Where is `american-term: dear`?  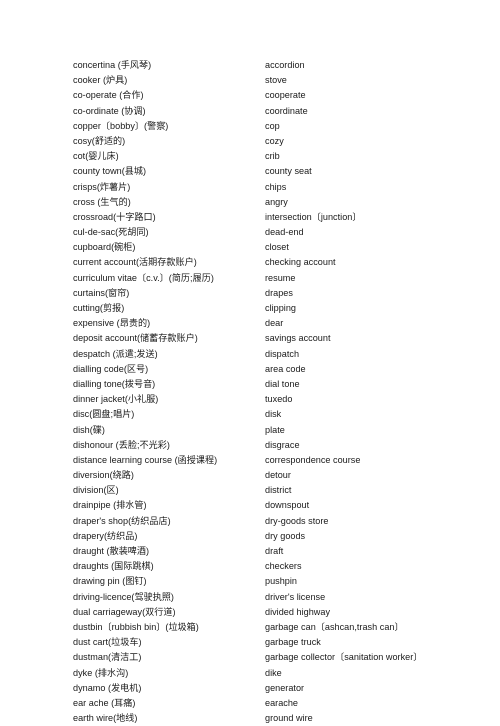
american-term: dear is located at coordinates (274, 323).